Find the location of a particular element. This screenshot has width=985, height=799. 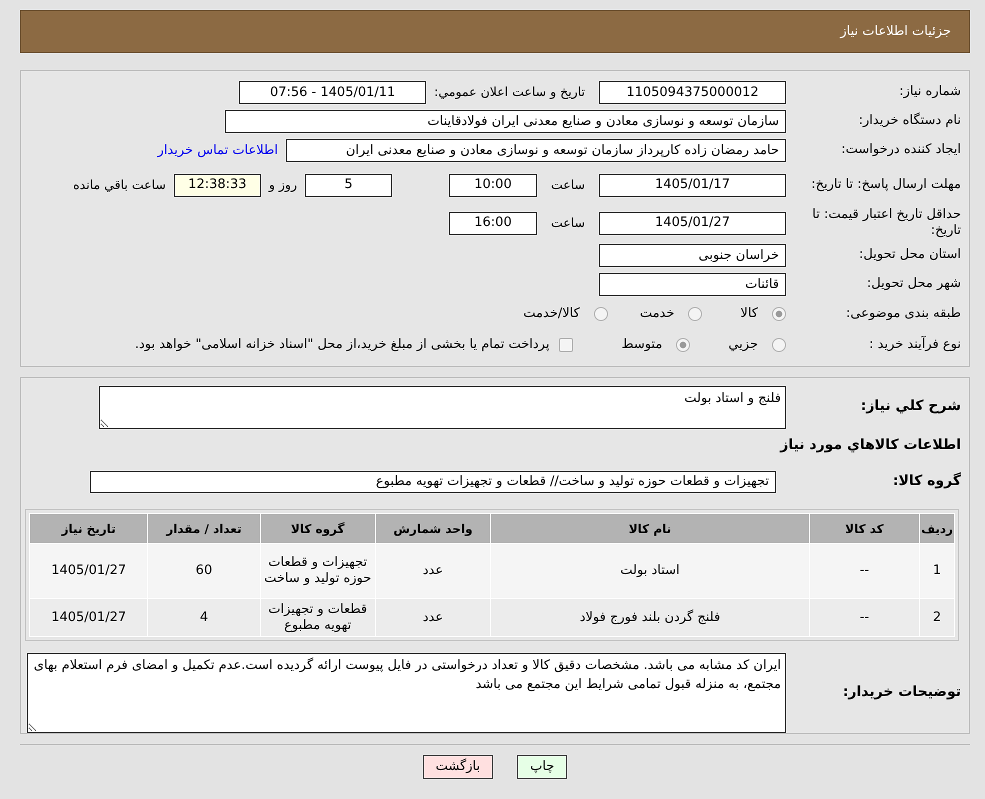

text-field: حامد رمضان زاده کارپرداز سازمان توسعه و نوسازی معادن و صنایع معدنی ایران is located at coordinates (536, 150).